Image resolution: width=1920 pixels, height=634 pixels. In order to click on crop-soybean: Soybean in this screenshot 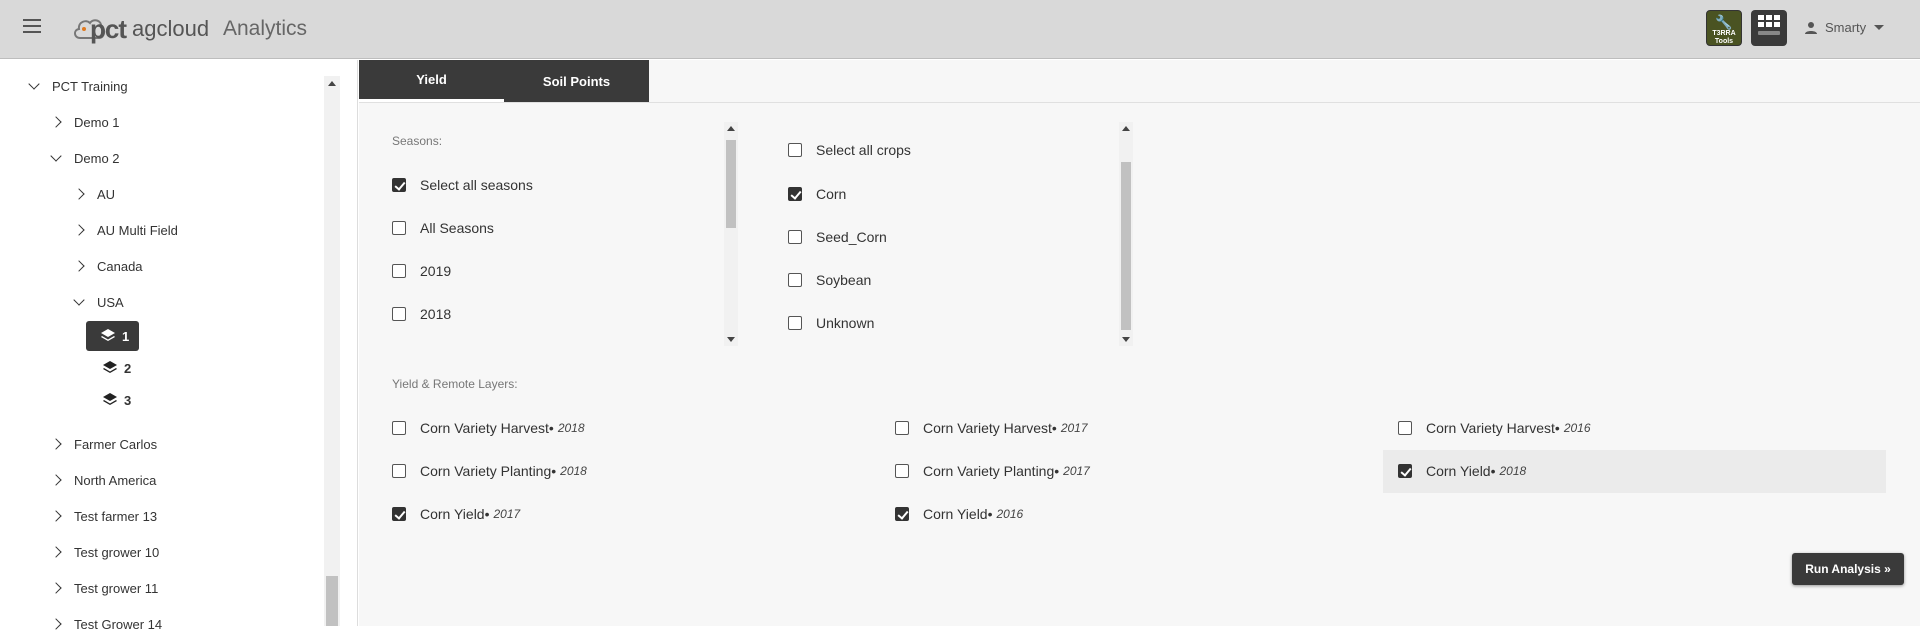, I will do `click(829, 280)`.